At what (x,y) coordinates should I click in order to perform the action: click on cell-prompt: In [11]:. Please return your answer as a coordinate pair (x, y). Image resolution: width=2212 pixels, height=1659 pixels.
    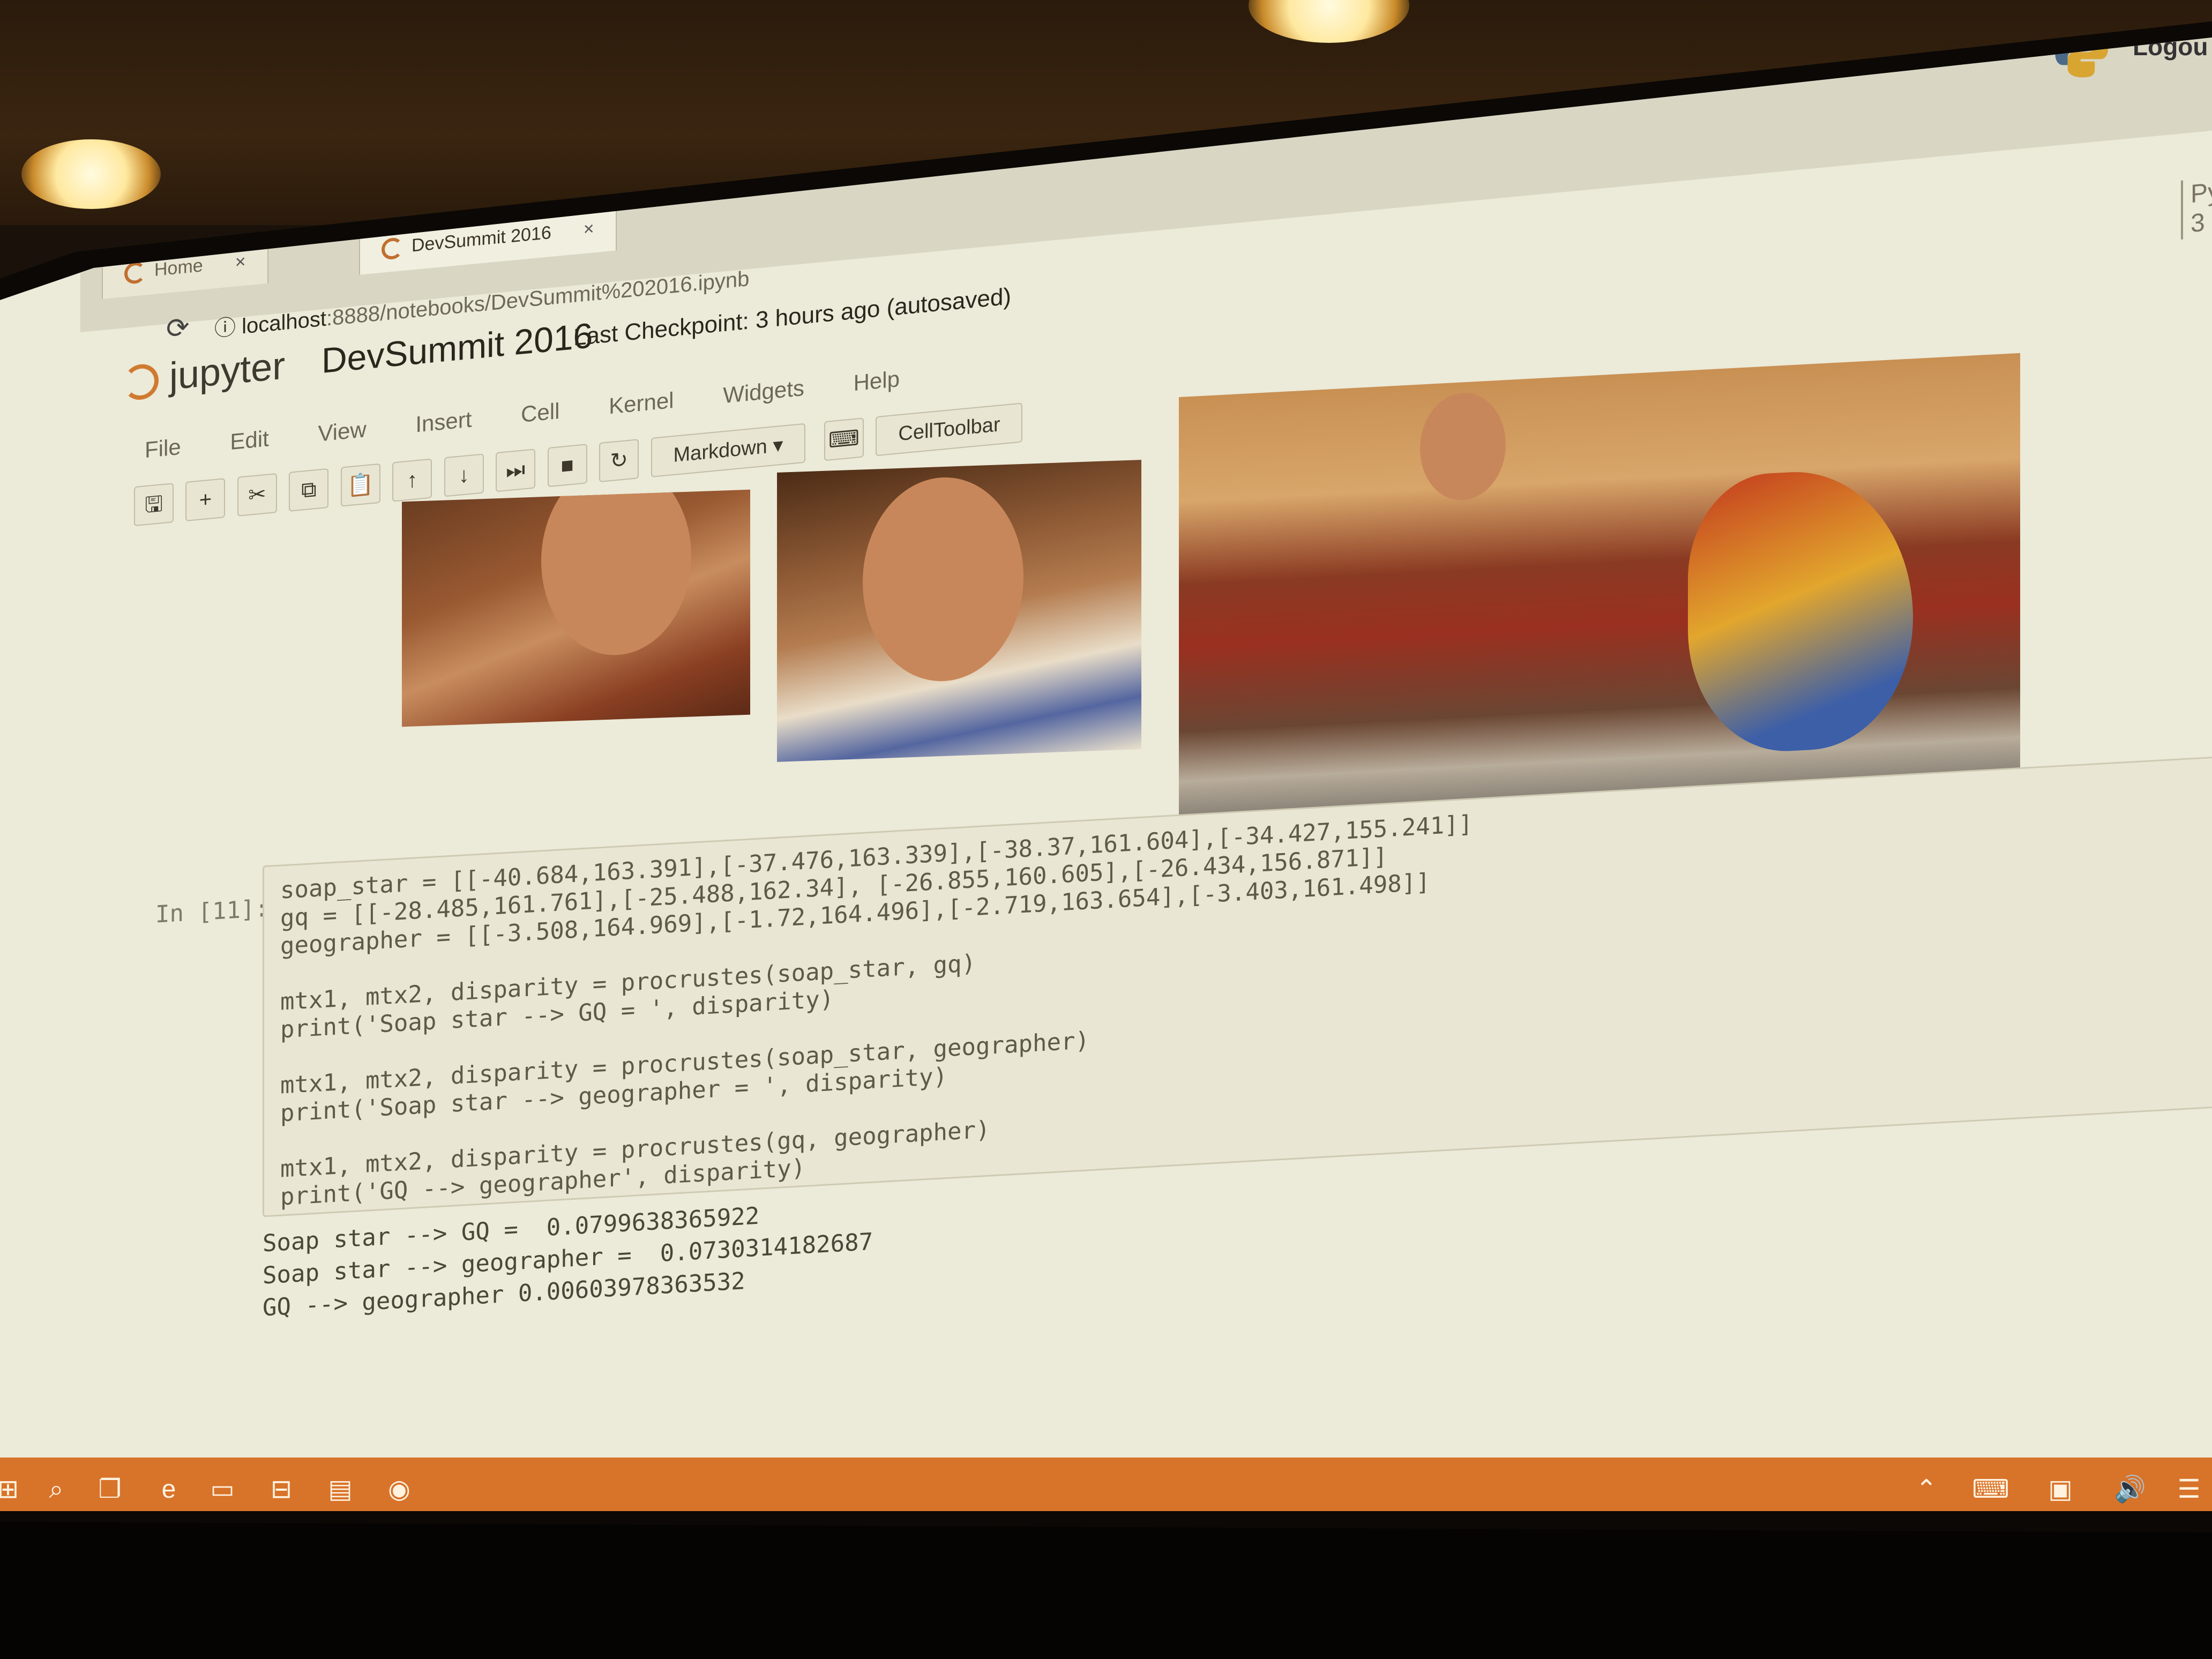
    Looking at the image, I should click on (212, 911).